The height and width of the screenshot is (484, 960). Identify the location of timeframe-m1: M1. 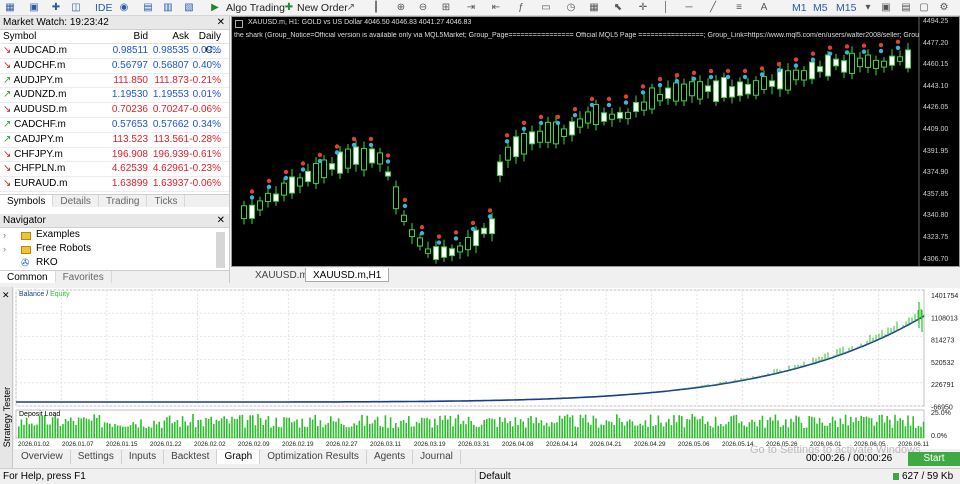
(799, 7).